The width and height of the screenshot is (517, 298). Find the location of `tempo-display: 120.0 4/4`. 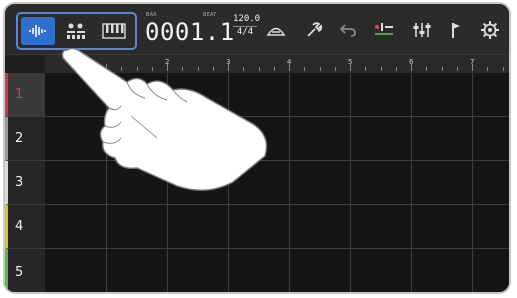

tempo-display: 120.0 4/4 is located at coordinates (247, 26).